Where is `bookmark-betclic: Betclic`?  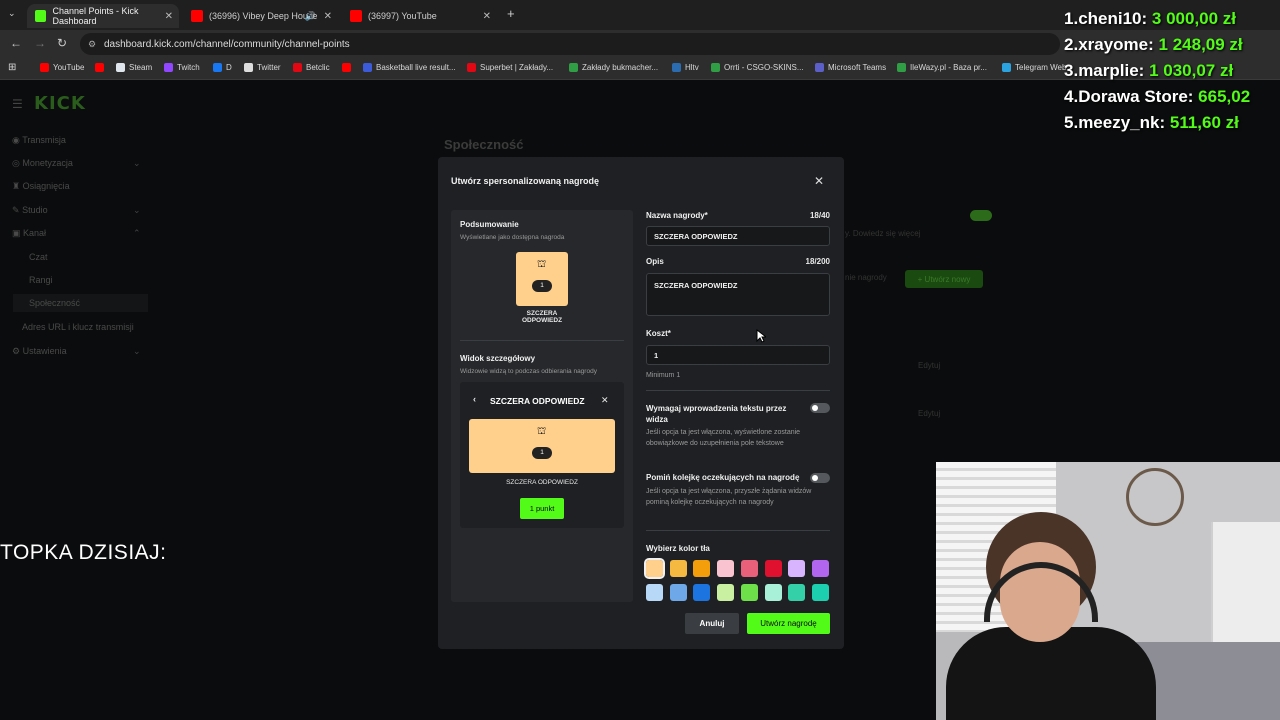 bookmark-betclic: Betclic is located at coordinates (311, 67).